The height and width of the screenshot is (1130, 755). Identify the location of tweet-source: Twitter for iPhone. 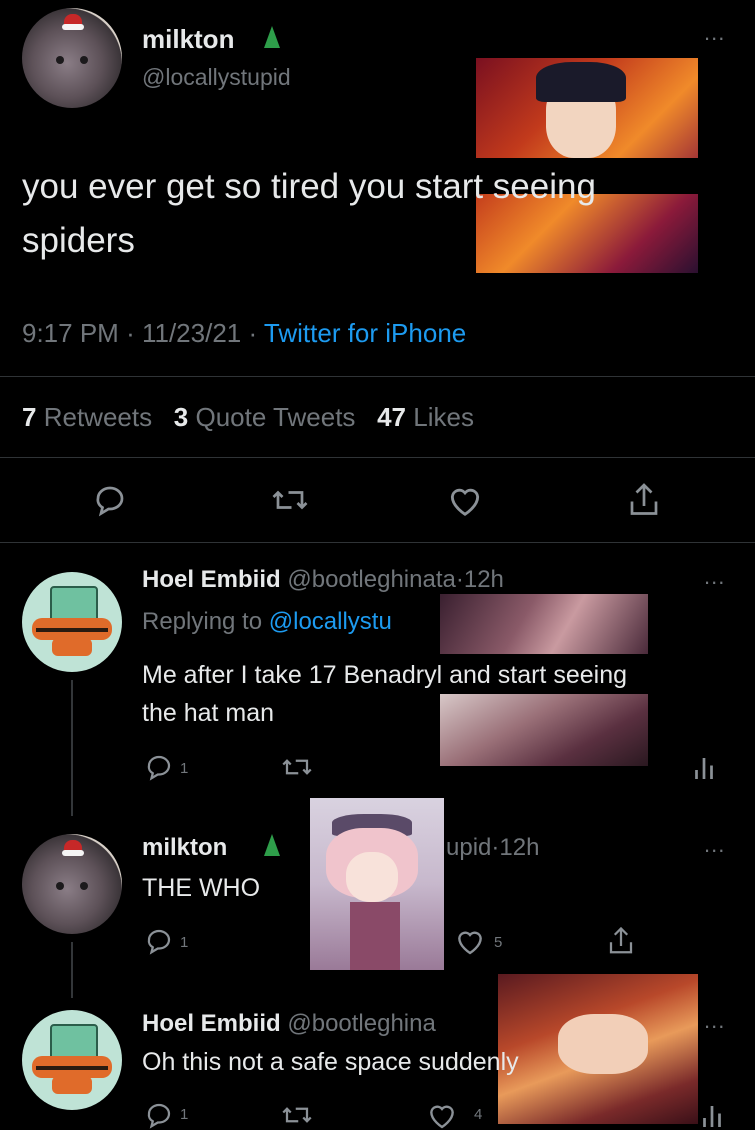
(365, 333).